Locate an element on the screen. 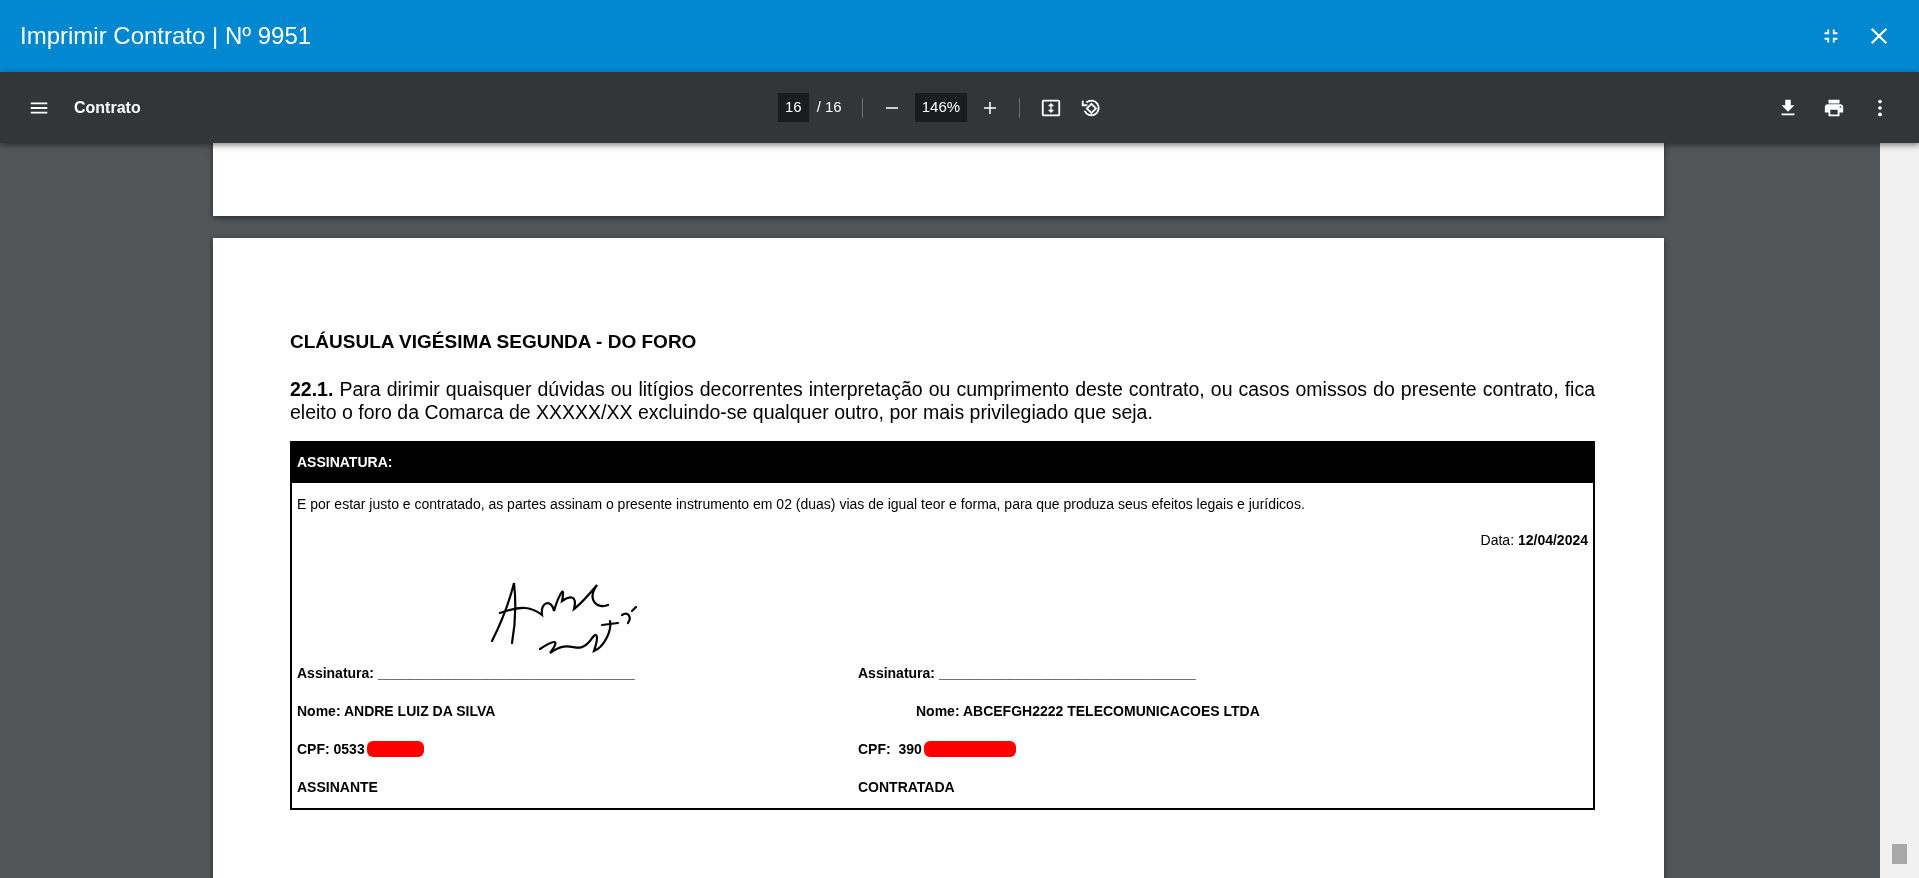 Image resolution: width=1919 pixels, height=878 pixels. page-number-field: 16 is located at coordinates (793, 107).